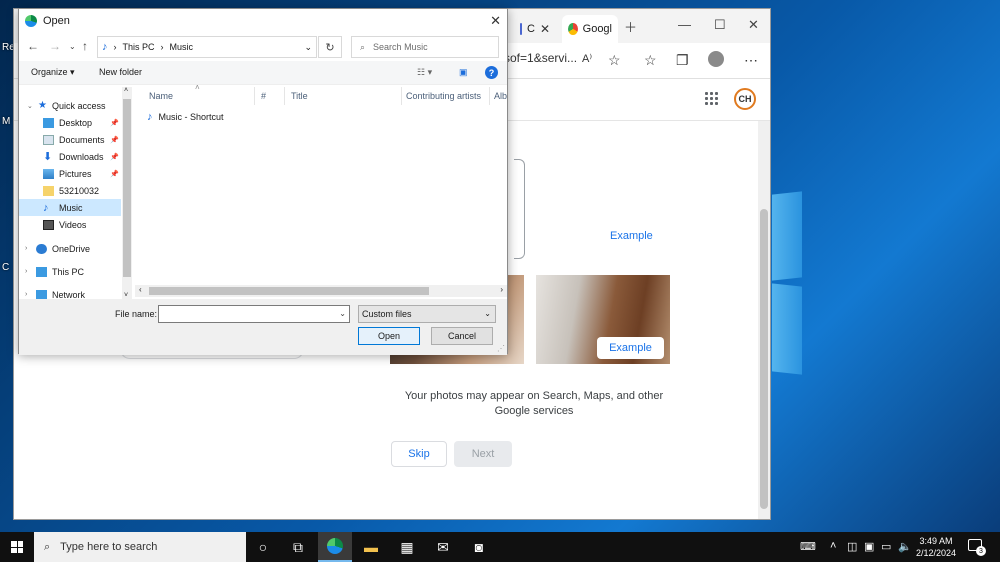 The image size is (1000, 562). What do you see at coordinates (263, 73) in the screenshot?
I see `command-bar: Organize ▾ New folder ☷ ▾ ▣ ?` at bounding box center [263, 73].